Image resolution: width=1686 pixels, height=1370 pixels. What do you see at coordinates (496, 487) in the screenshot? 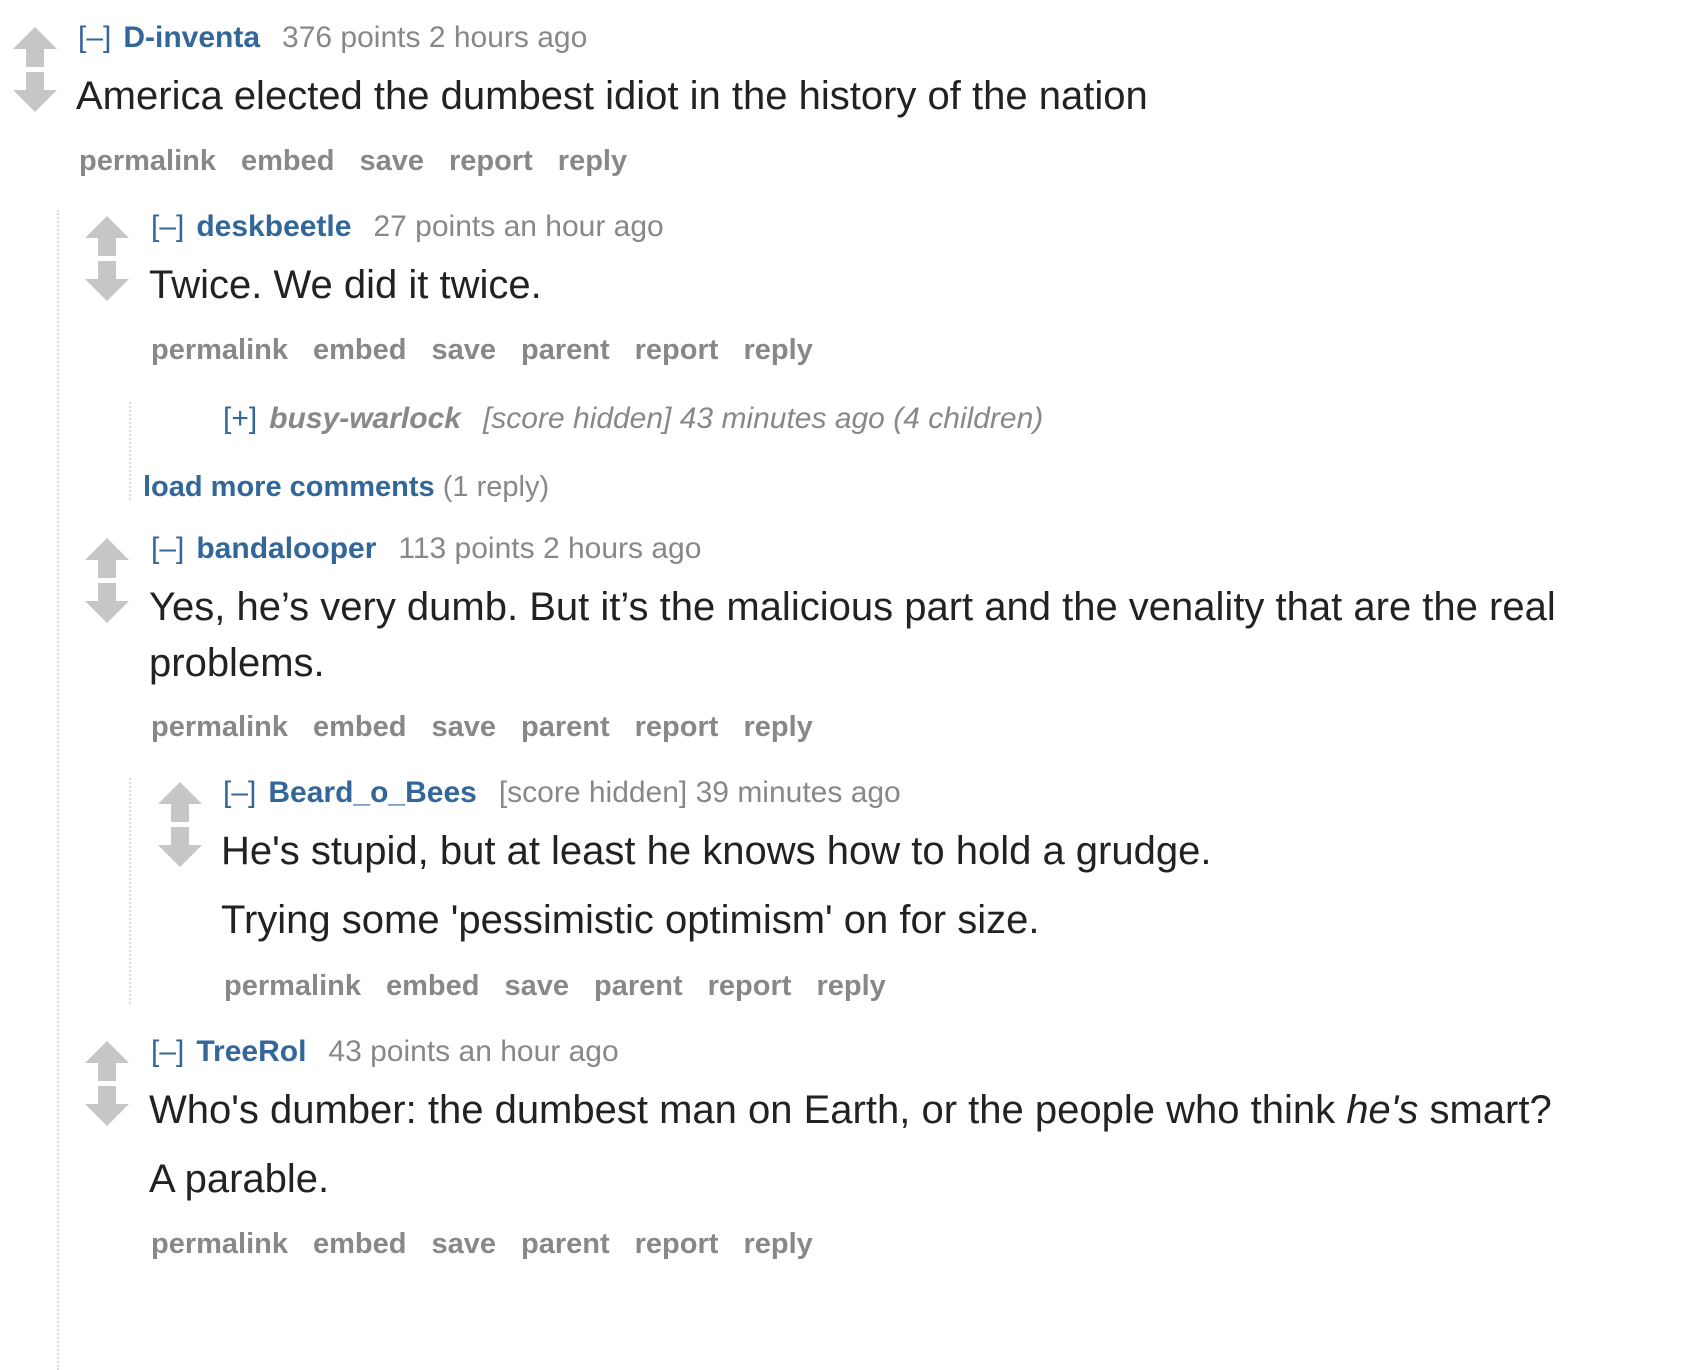
I see `load-more-count: (1 reply)` at bounding box center [496, 487].